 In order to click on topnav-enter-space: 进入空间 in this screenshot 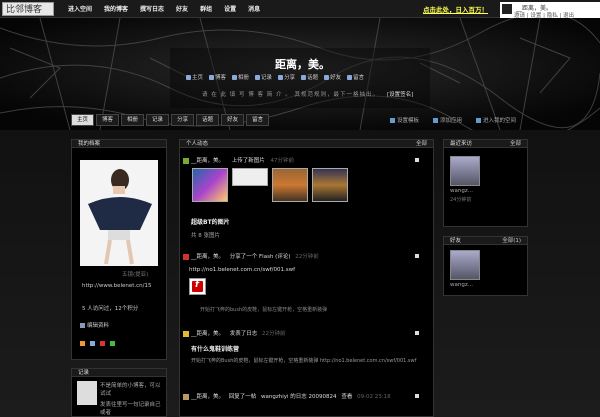, I will do `click(80, 8)`.